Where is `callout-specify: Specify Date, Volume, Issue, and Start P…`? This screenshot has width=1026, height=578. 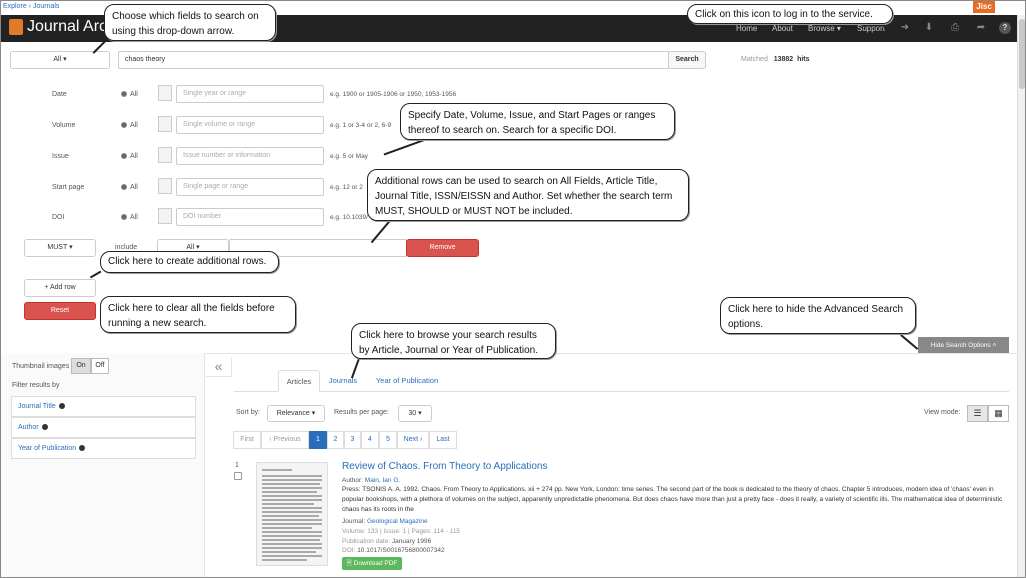
callout-specify: Specify Date, Volume, Issue, and Start P… is located at coordinates (537, 121).